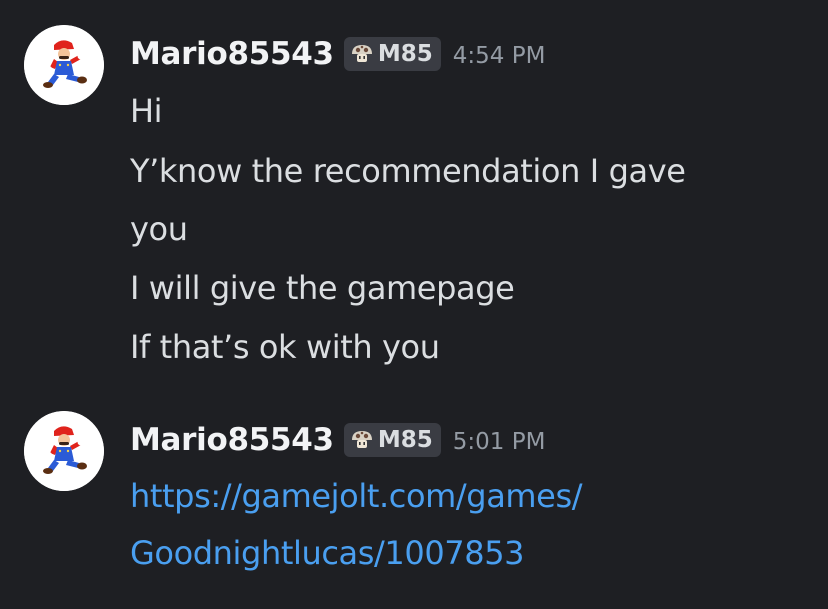  What do you see at coordinates (337, 54) in the screenshot?
I see `message-header: Mario85543 M85 4:54 PM` at bounding box center [337, 54].